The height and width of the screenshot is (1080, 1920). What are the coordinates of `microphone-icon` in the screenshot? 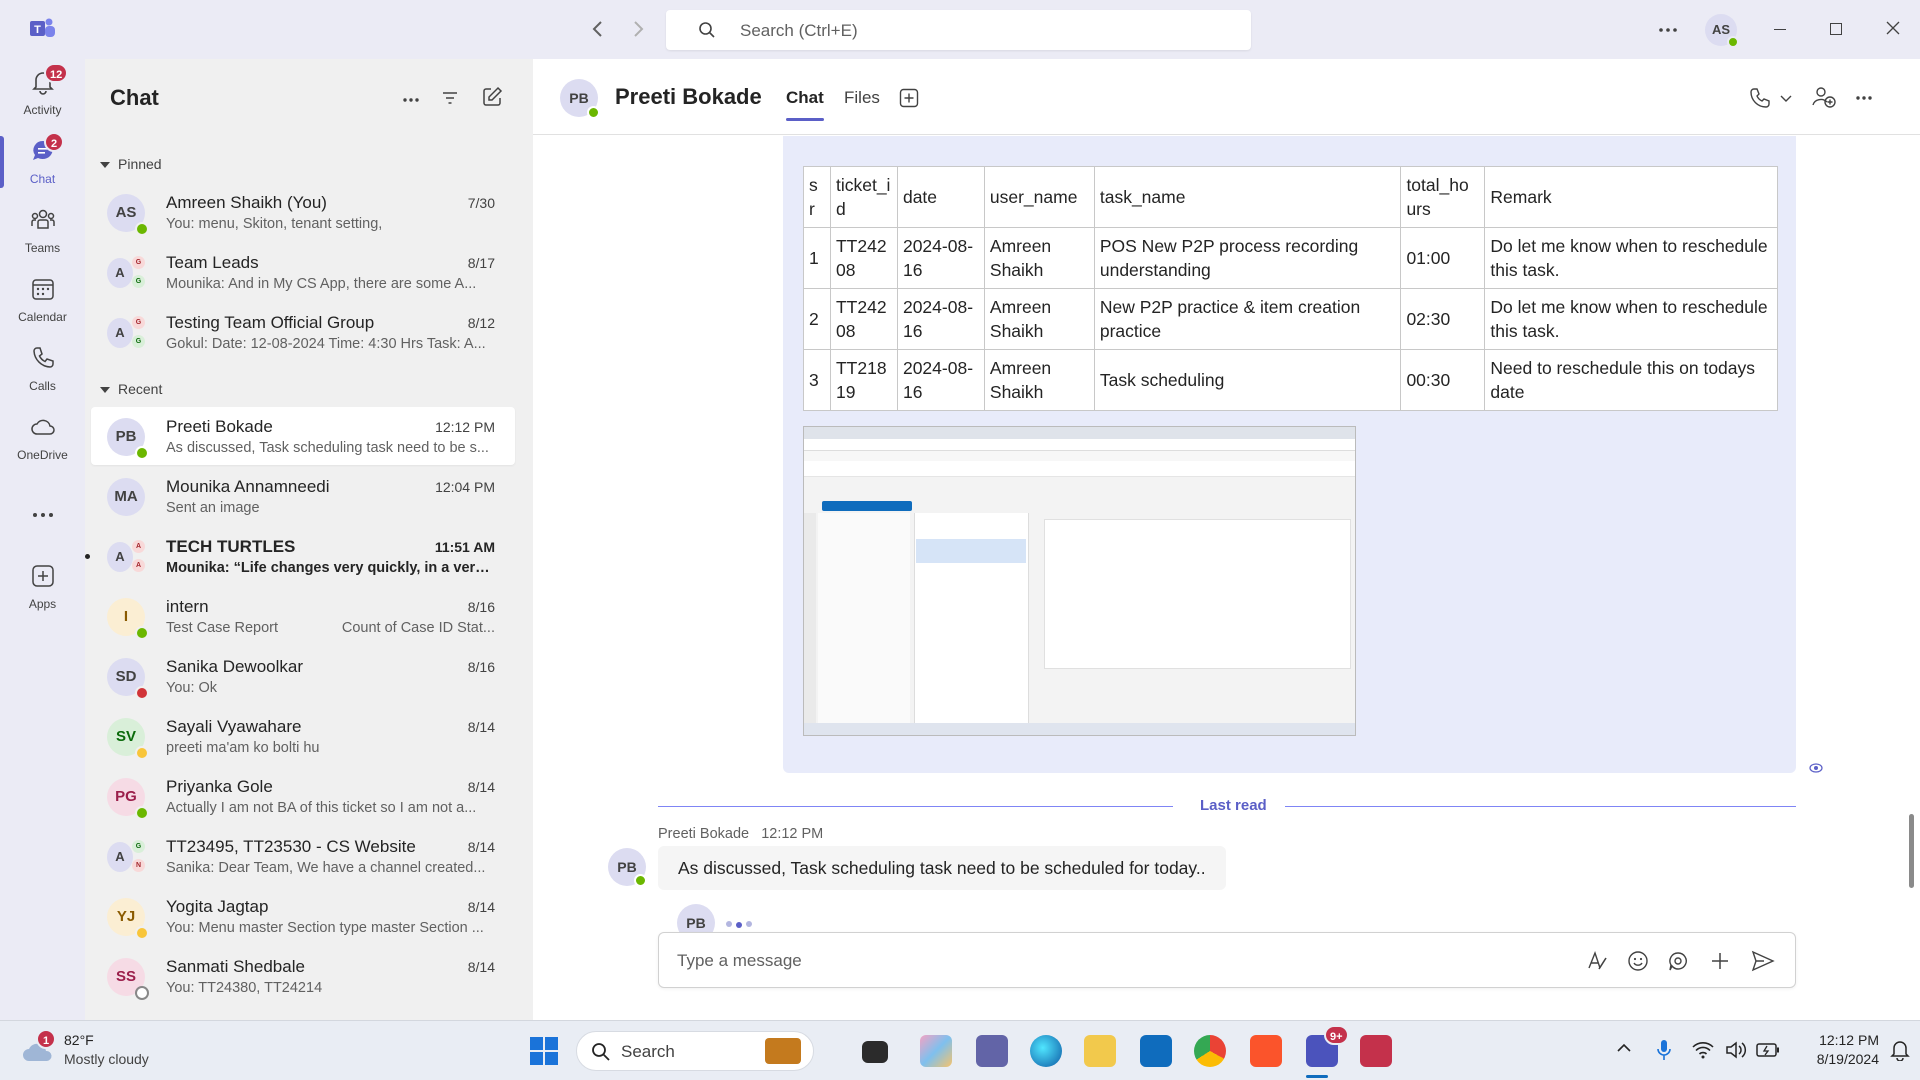 It's located at (1664, 1050).